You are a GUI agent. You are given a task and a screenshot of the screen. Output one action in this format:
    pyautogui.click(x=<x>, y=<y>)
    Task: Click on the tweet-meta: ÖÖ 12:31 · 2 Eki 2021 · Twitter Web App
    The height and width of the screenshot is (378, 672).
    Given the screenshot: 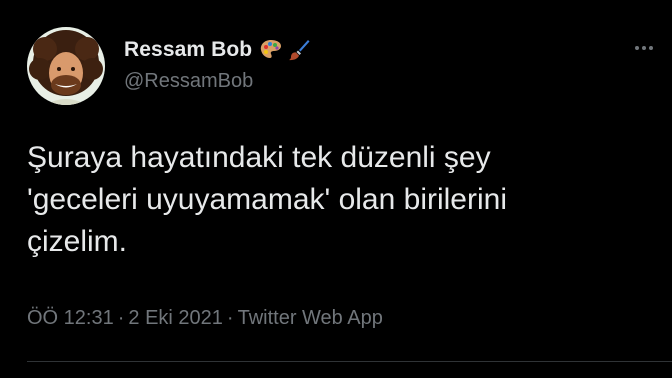 What is the action you would take?
    pyautogui.click(x=205, y=318)
    